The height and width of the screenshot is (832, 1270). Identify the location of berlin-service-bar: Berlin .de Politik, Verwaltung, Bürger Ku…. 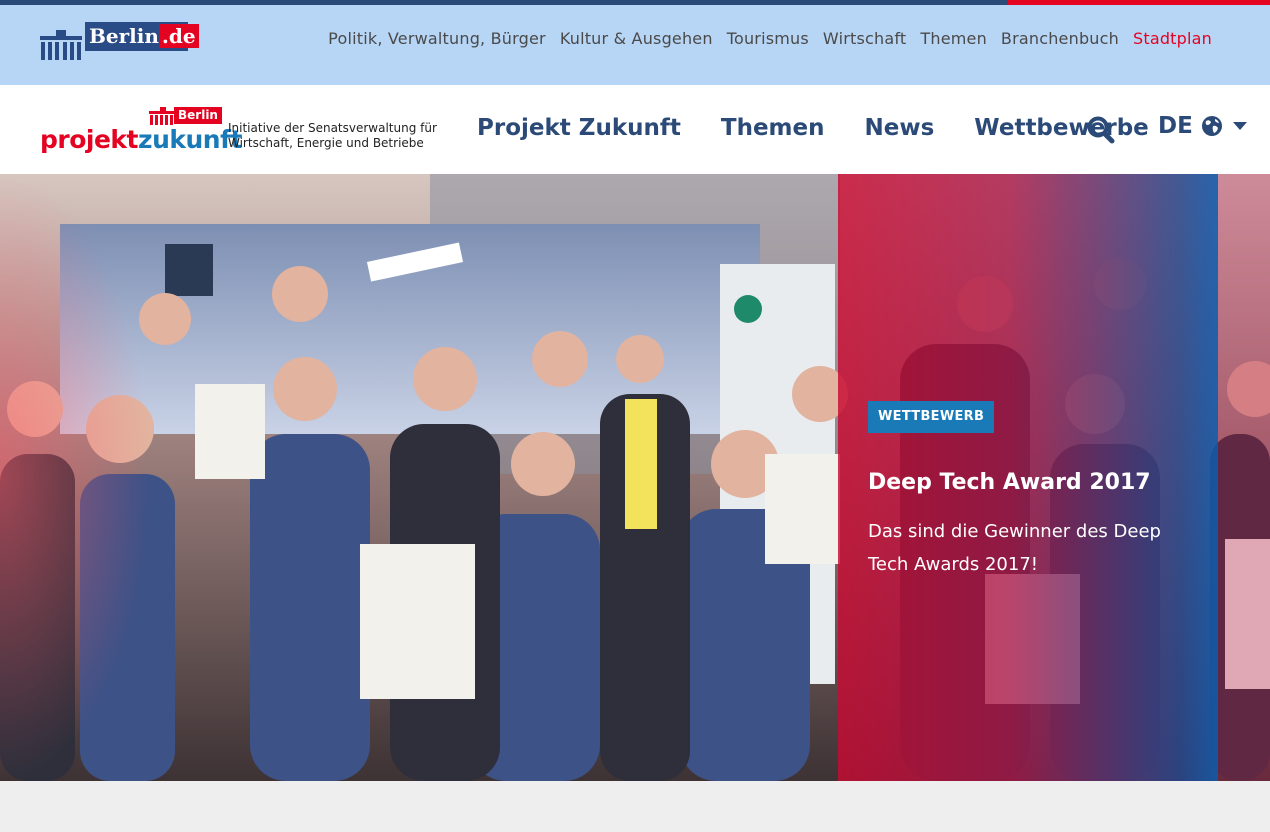
(635, 45).